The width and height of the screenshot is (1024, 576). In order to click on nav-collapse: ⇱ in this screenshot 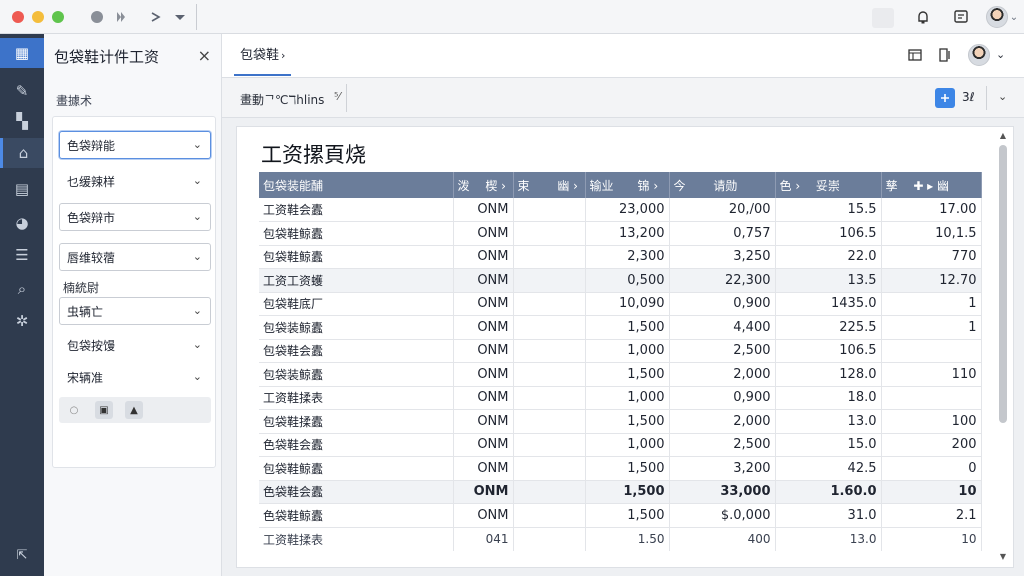, I will do `click(22, 555)`.